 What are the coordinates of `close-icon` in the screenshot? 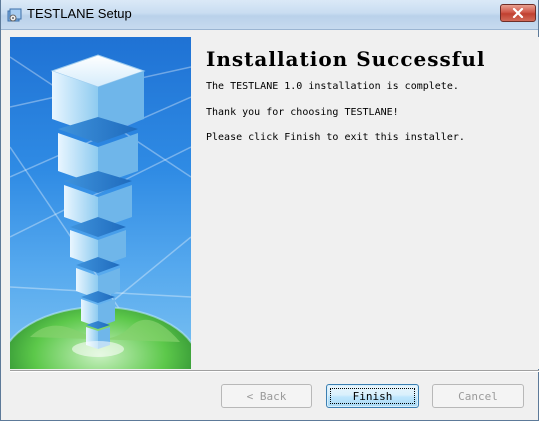 It's located at (518, 13).